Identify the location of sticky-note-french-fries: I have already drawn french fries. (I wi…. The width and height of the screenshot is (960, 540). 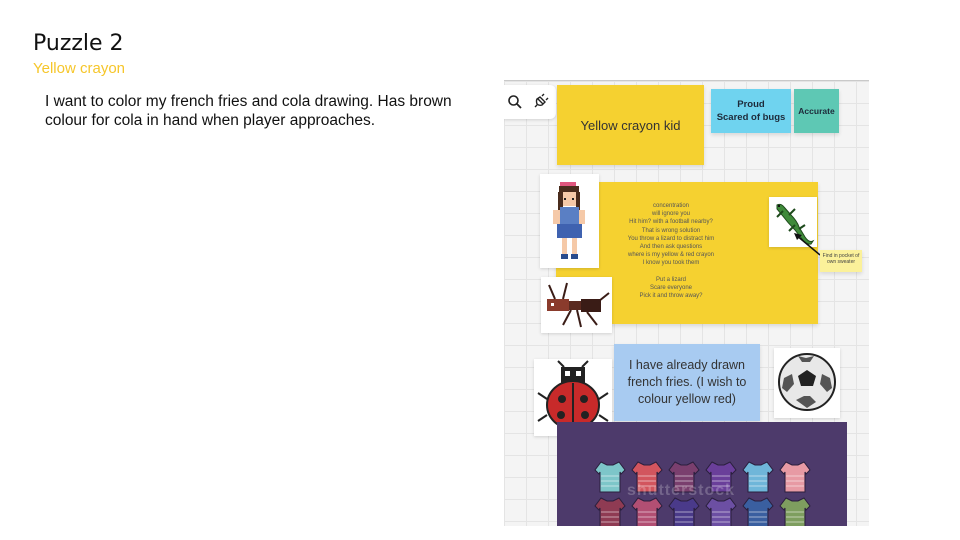
(687, 382).